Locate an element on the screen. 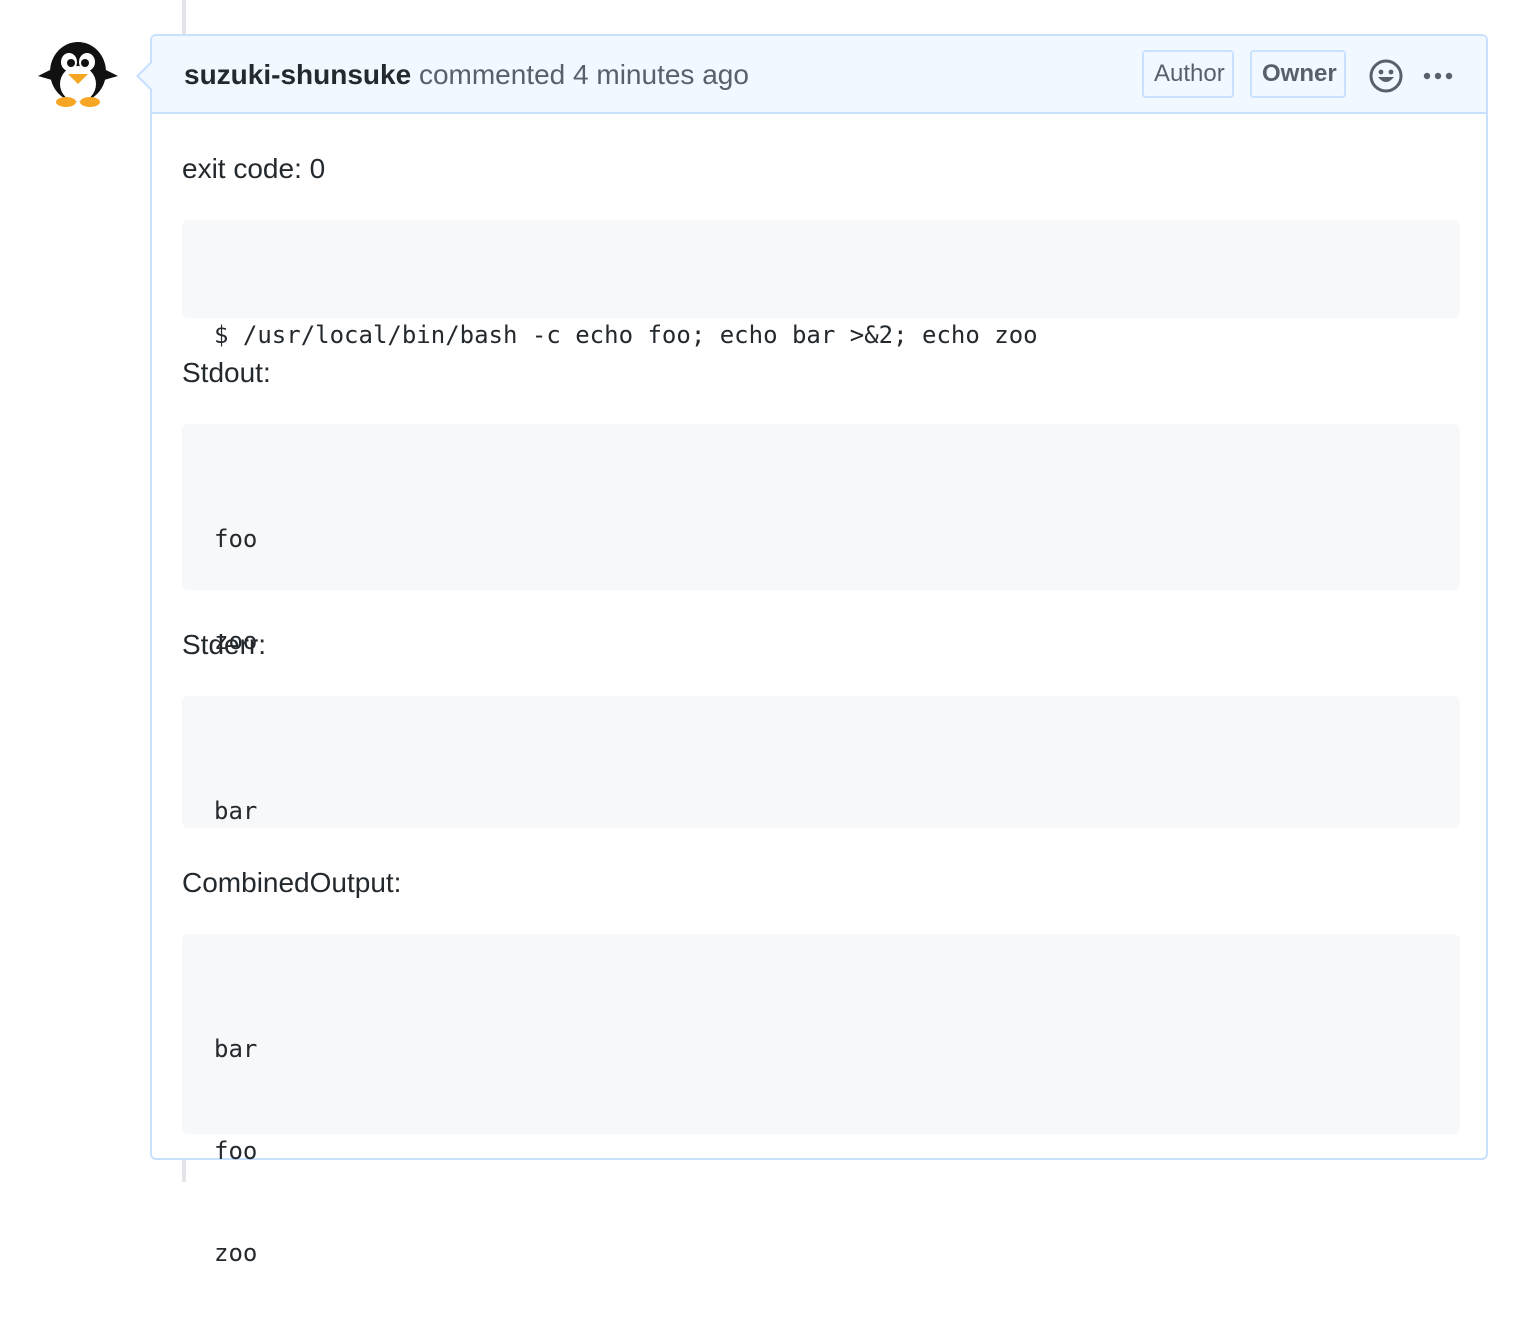 This screenshot has height=1338, width=1526. kebab-horizontal-icon is located at coordinates (1438, 76).